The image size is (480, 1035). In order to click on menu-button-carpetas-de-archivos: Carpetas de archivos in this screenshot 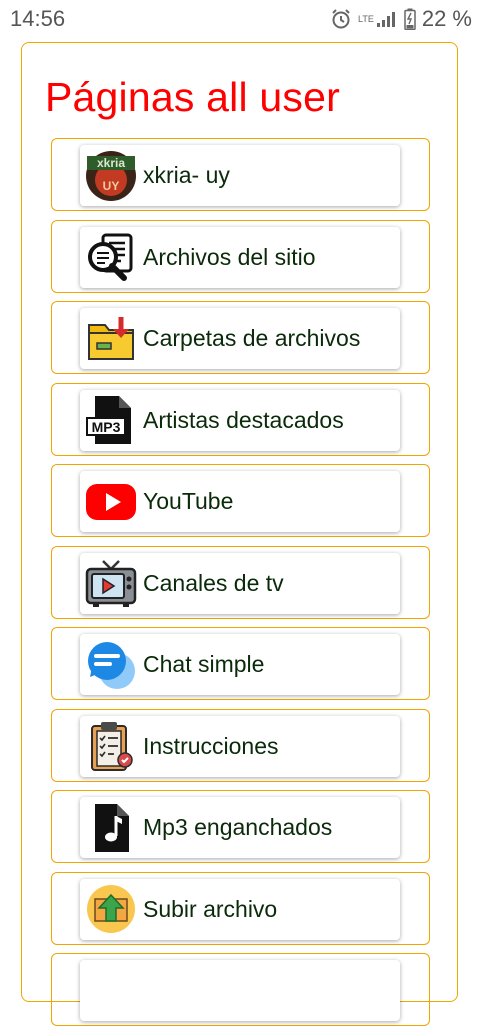, I will do `click(240, 338)`.